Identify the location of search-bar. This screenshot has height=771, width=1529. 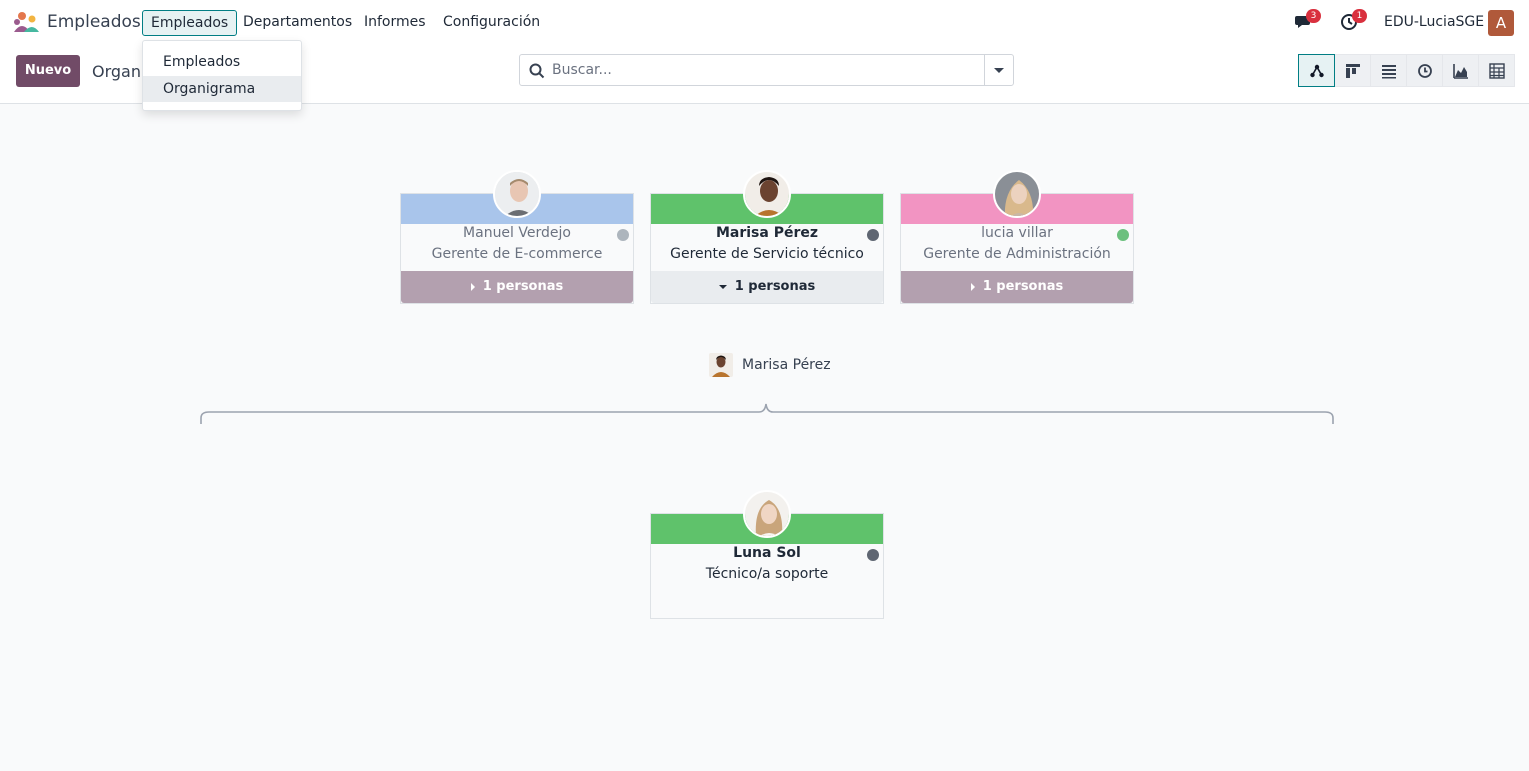
(766, 70).